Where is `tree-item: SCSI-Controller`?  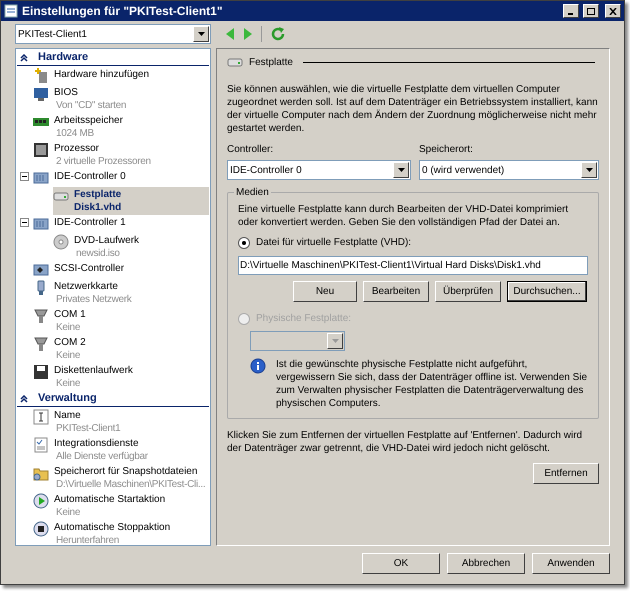 tree-item: SCSI-Controller is located at coordinates (79, 270).